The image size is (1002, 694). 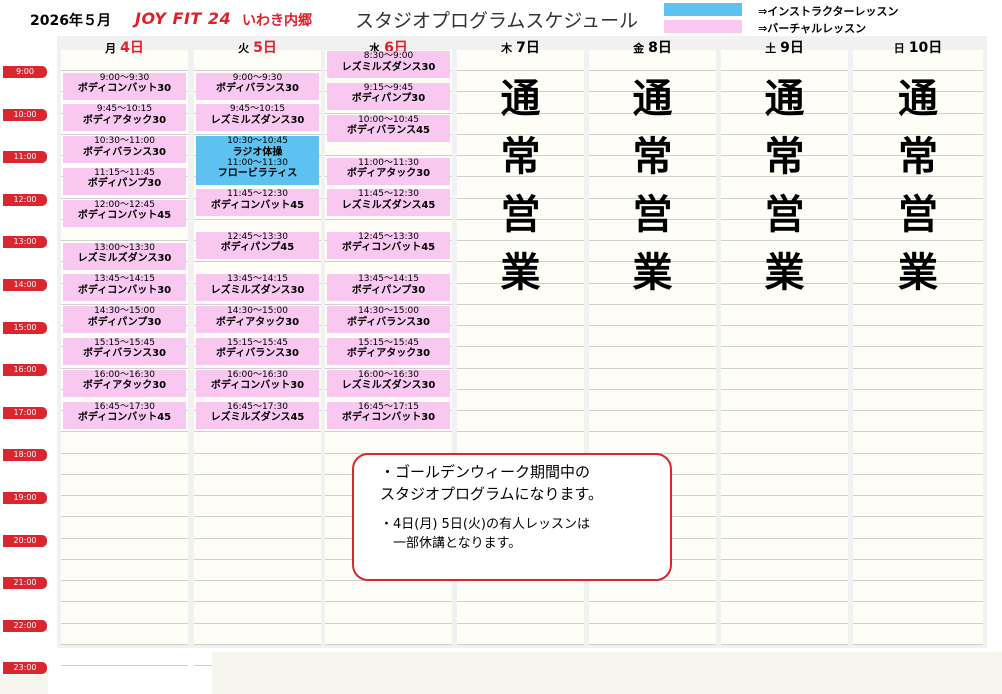 I want to click on time-label: 14:00, so click(x=25, y=285).